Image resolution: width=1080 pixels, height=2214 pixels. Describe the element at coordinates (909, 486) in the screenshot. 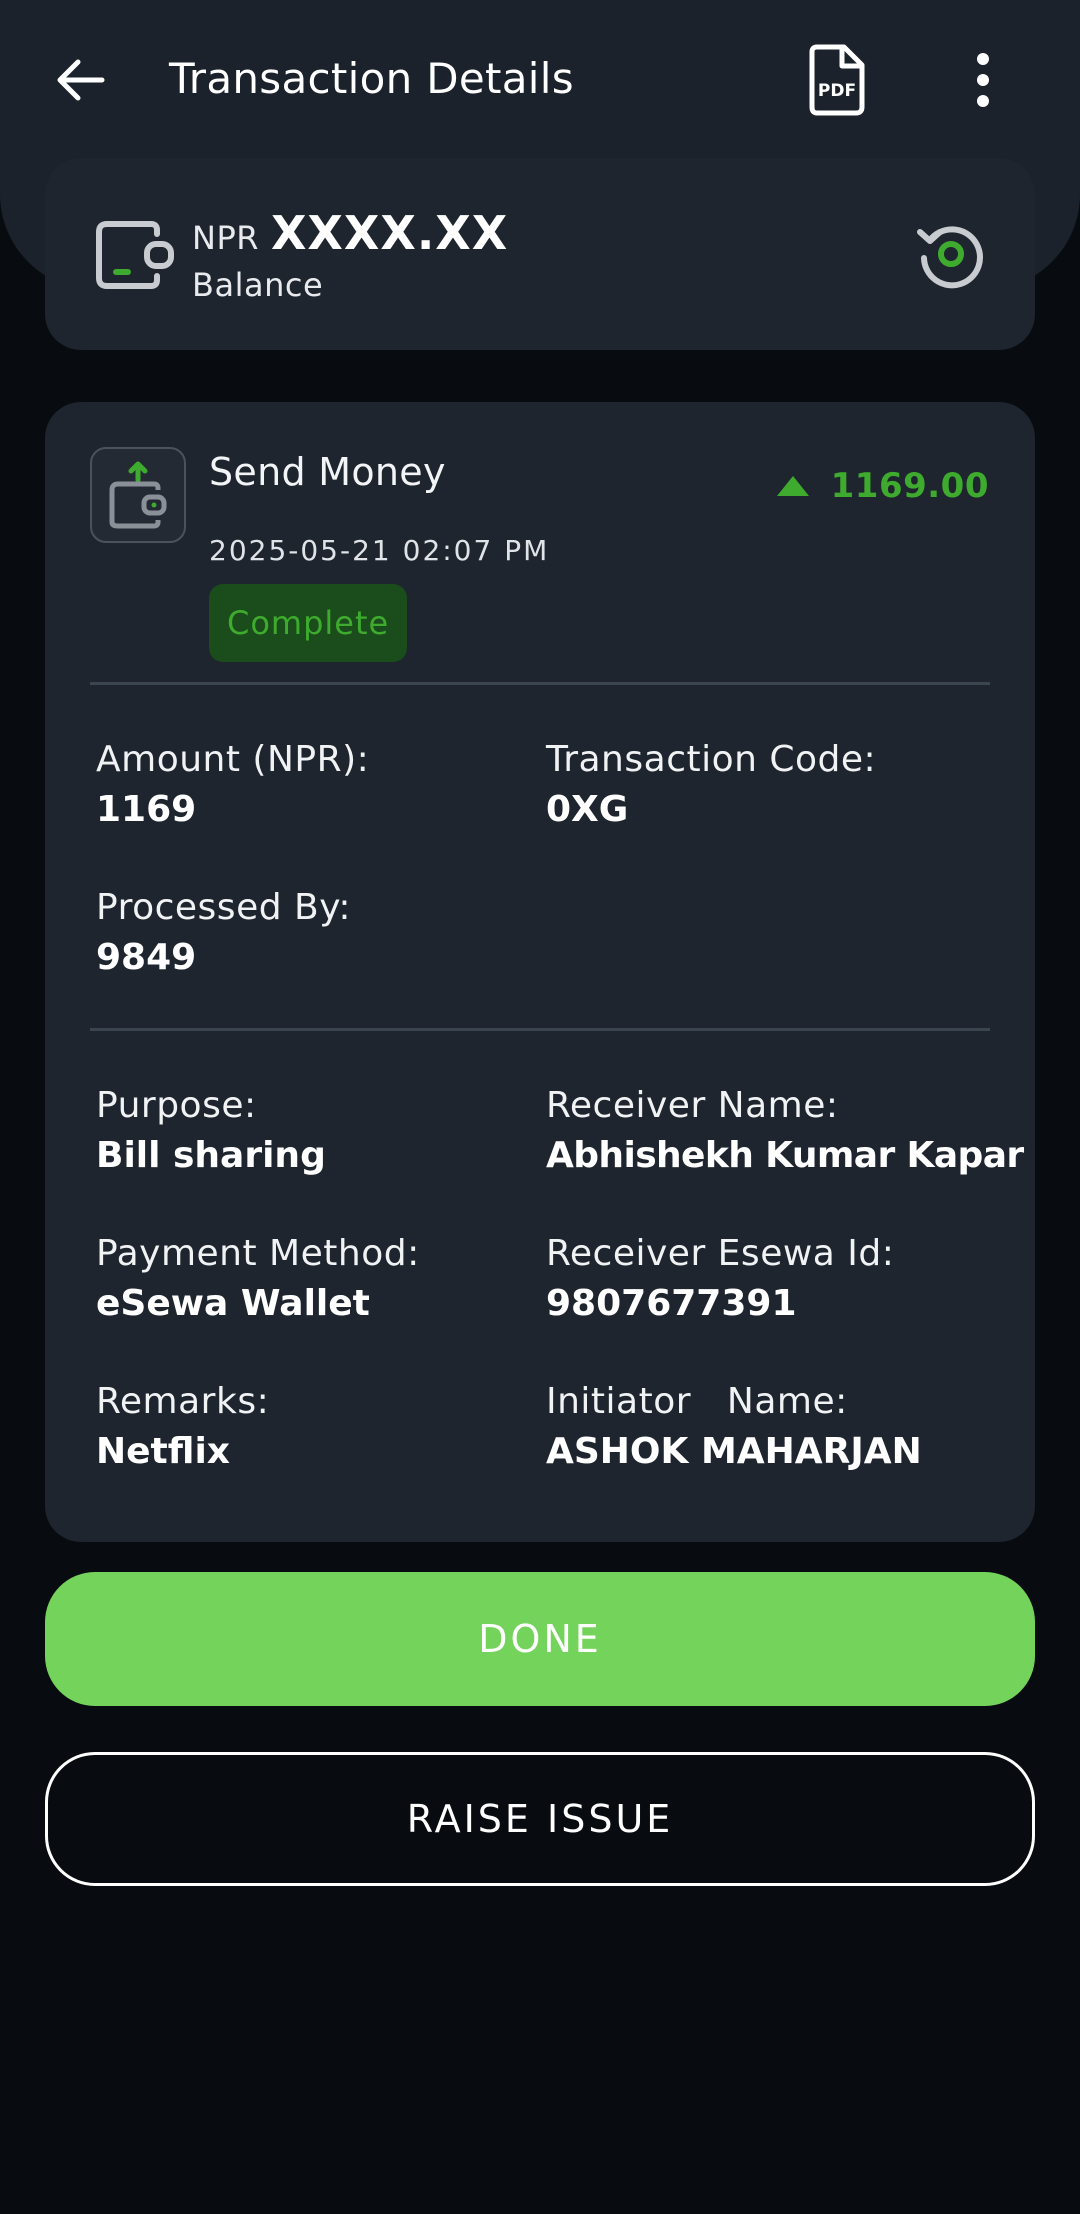

I see `transaction-amount: 1169.00` at that location.